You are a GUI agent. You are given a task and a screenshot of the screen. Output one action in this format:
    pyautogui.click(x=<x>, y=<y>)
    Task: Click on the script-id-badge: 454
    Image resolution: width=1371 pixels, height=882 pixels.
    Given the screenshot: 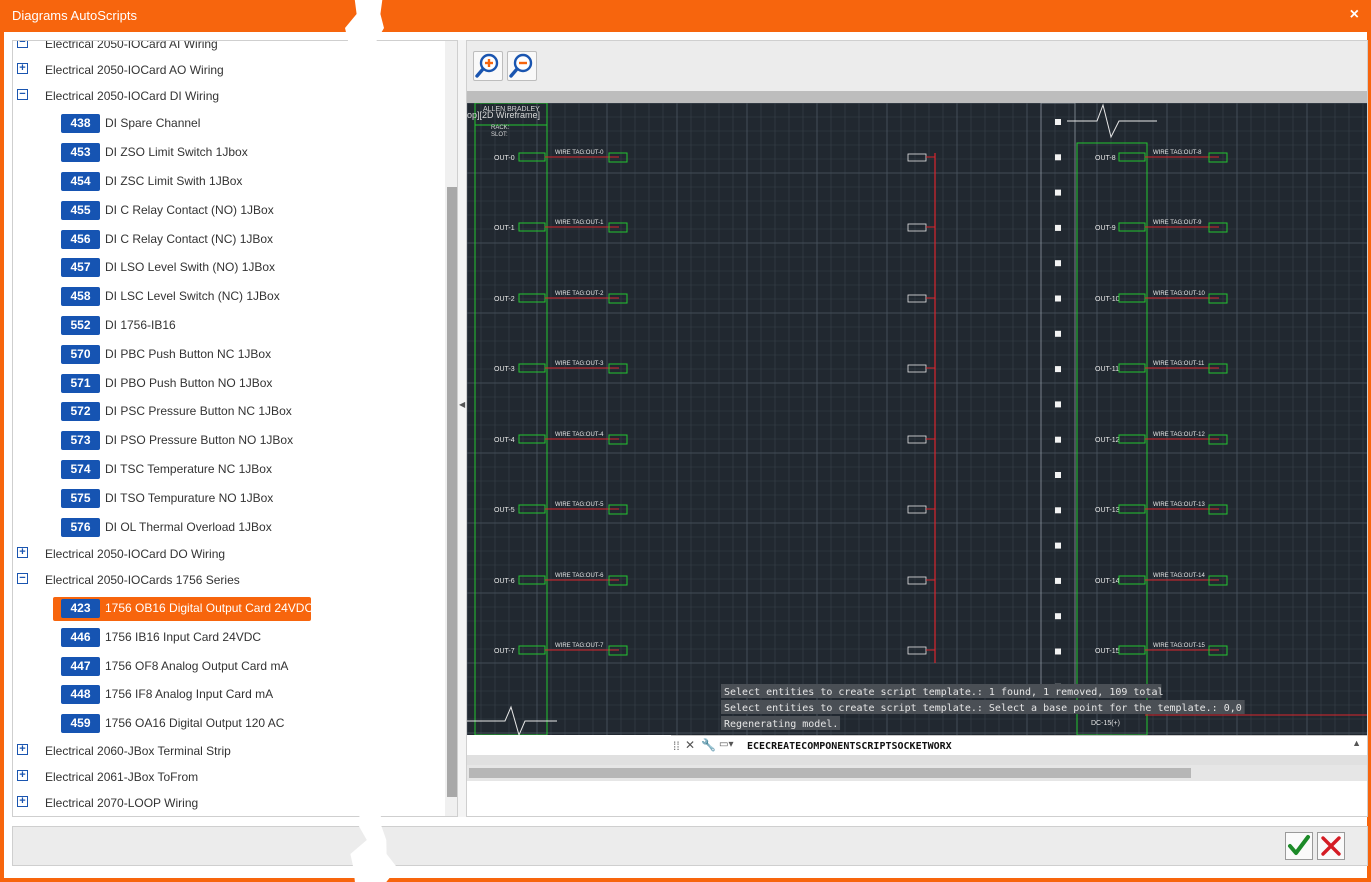 What is the action you would take?
    pyautogui.click(x=80, y=181)
    